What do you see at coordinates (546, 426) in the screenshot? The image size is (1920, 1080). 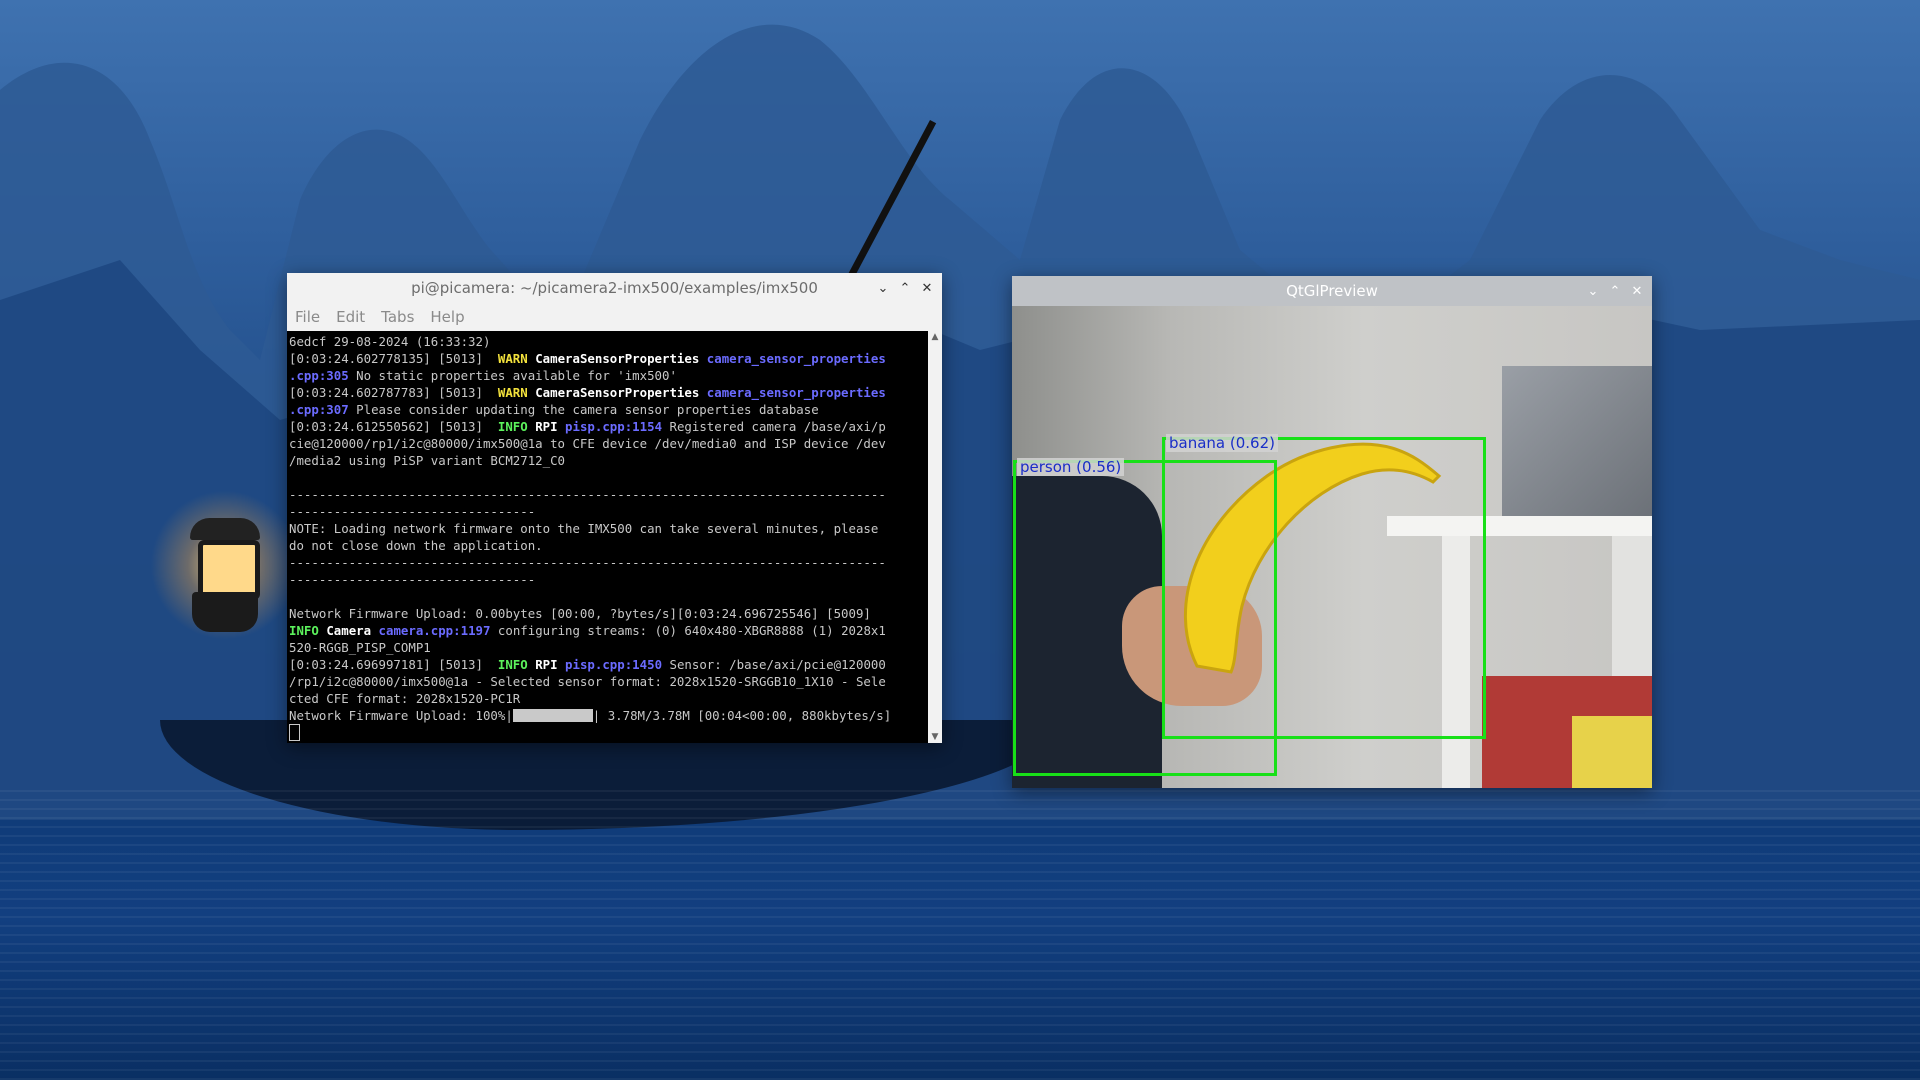 I see `source-tag: RPI` at bounding box center [546, 426].